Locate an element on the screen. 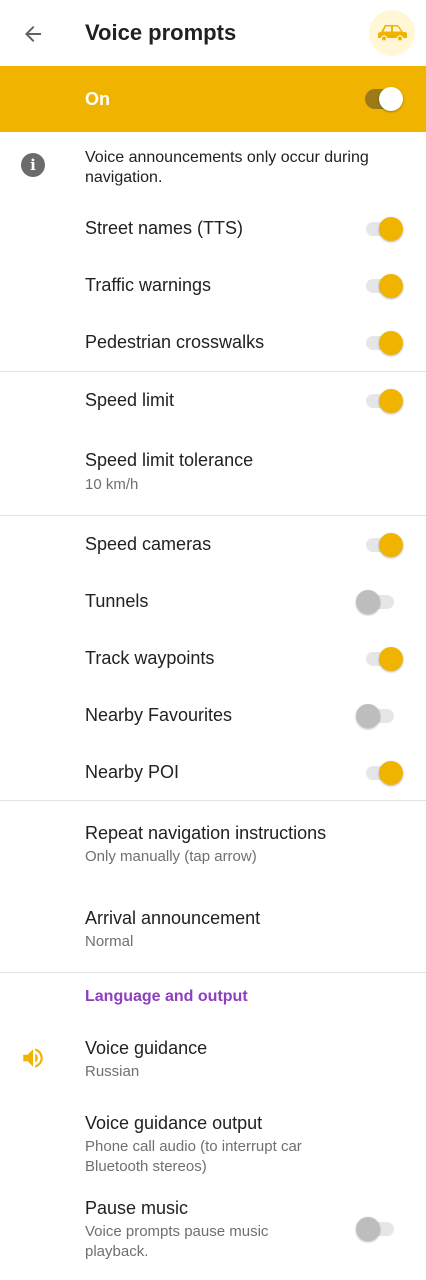  voice-guidance-output-value-line1: Phone call audio (to interrupt car is located at coordinates (193, 1146).